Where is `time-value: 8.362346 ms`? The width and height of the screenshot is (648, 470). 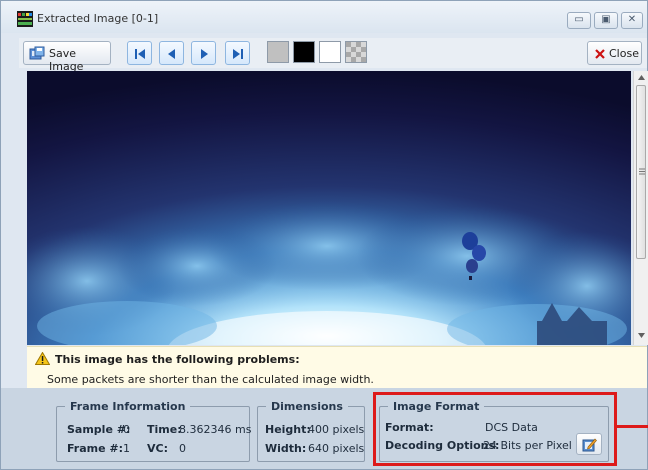 time-value: 8.362346 ms is located at coordinates (215, 429).